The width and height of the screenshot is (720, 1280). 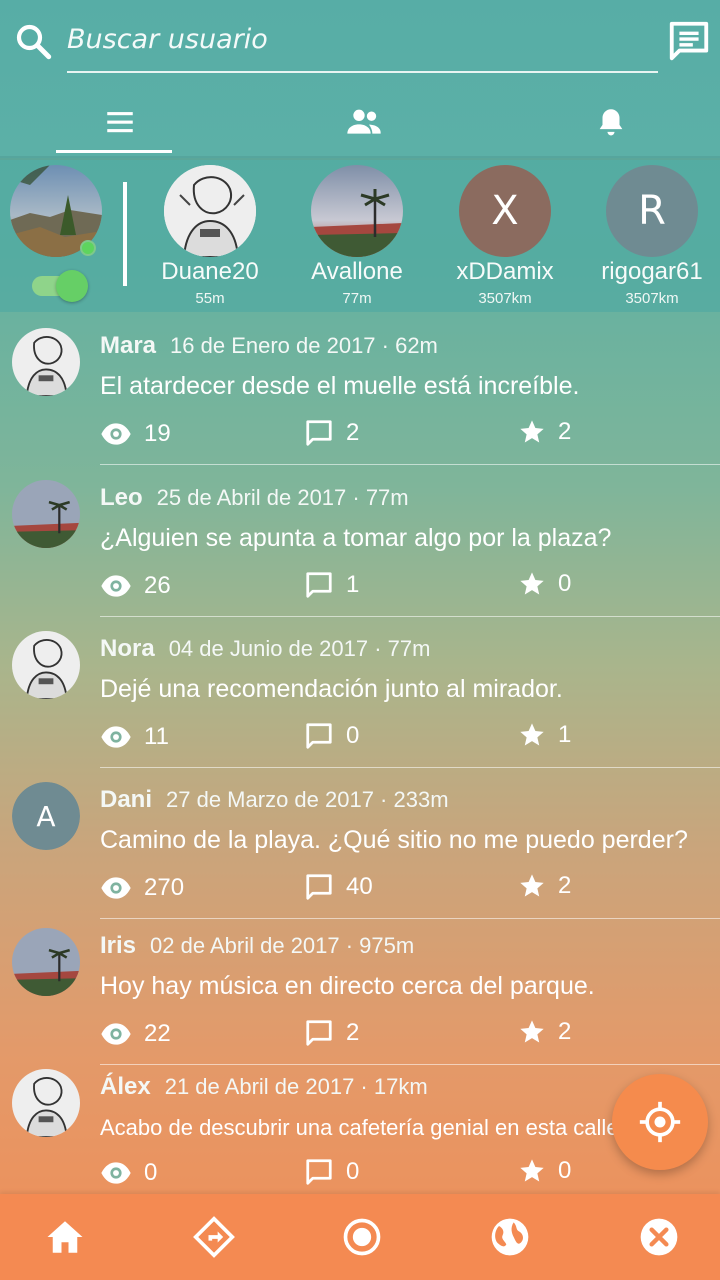 I want to click on search-underline, so click(x=362, y=72).